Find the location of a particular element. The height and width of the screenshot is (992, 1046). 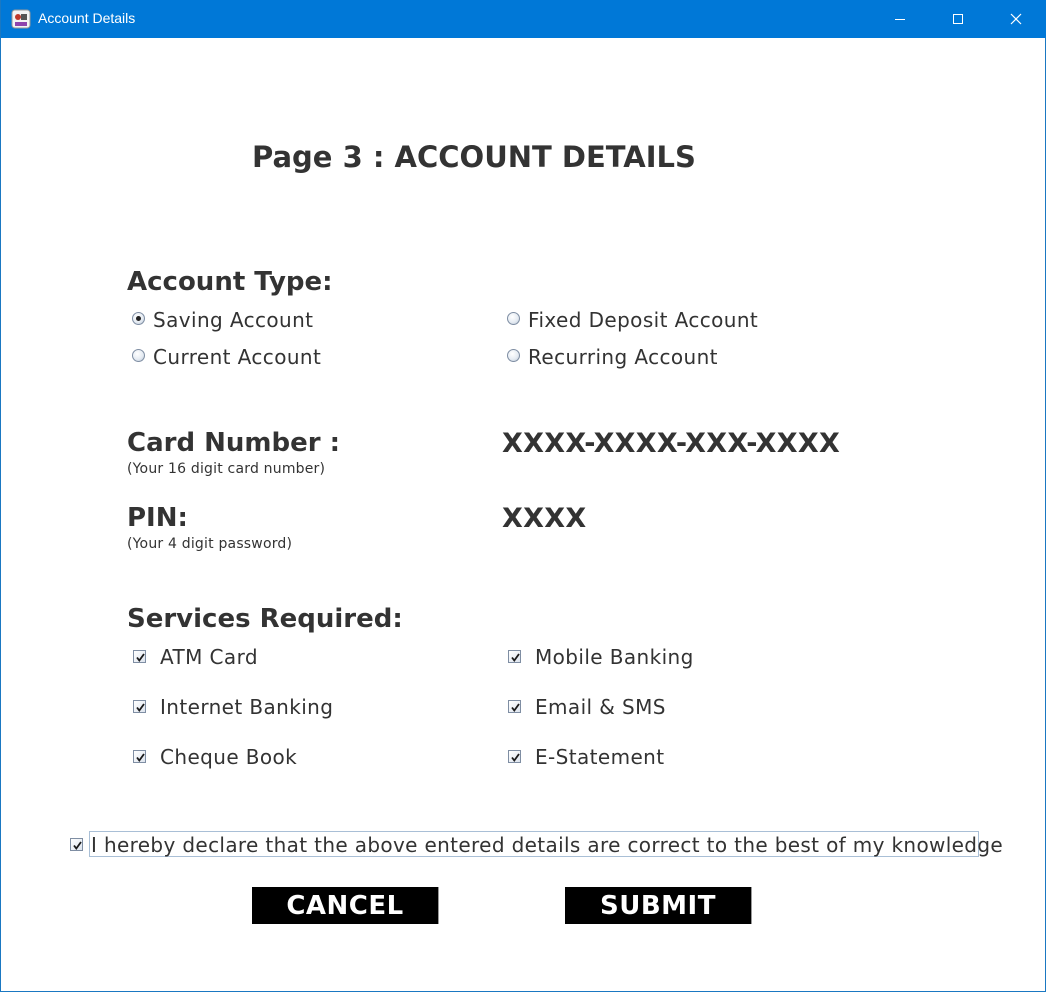

minimize-icon is located at coordinates (900, 19).